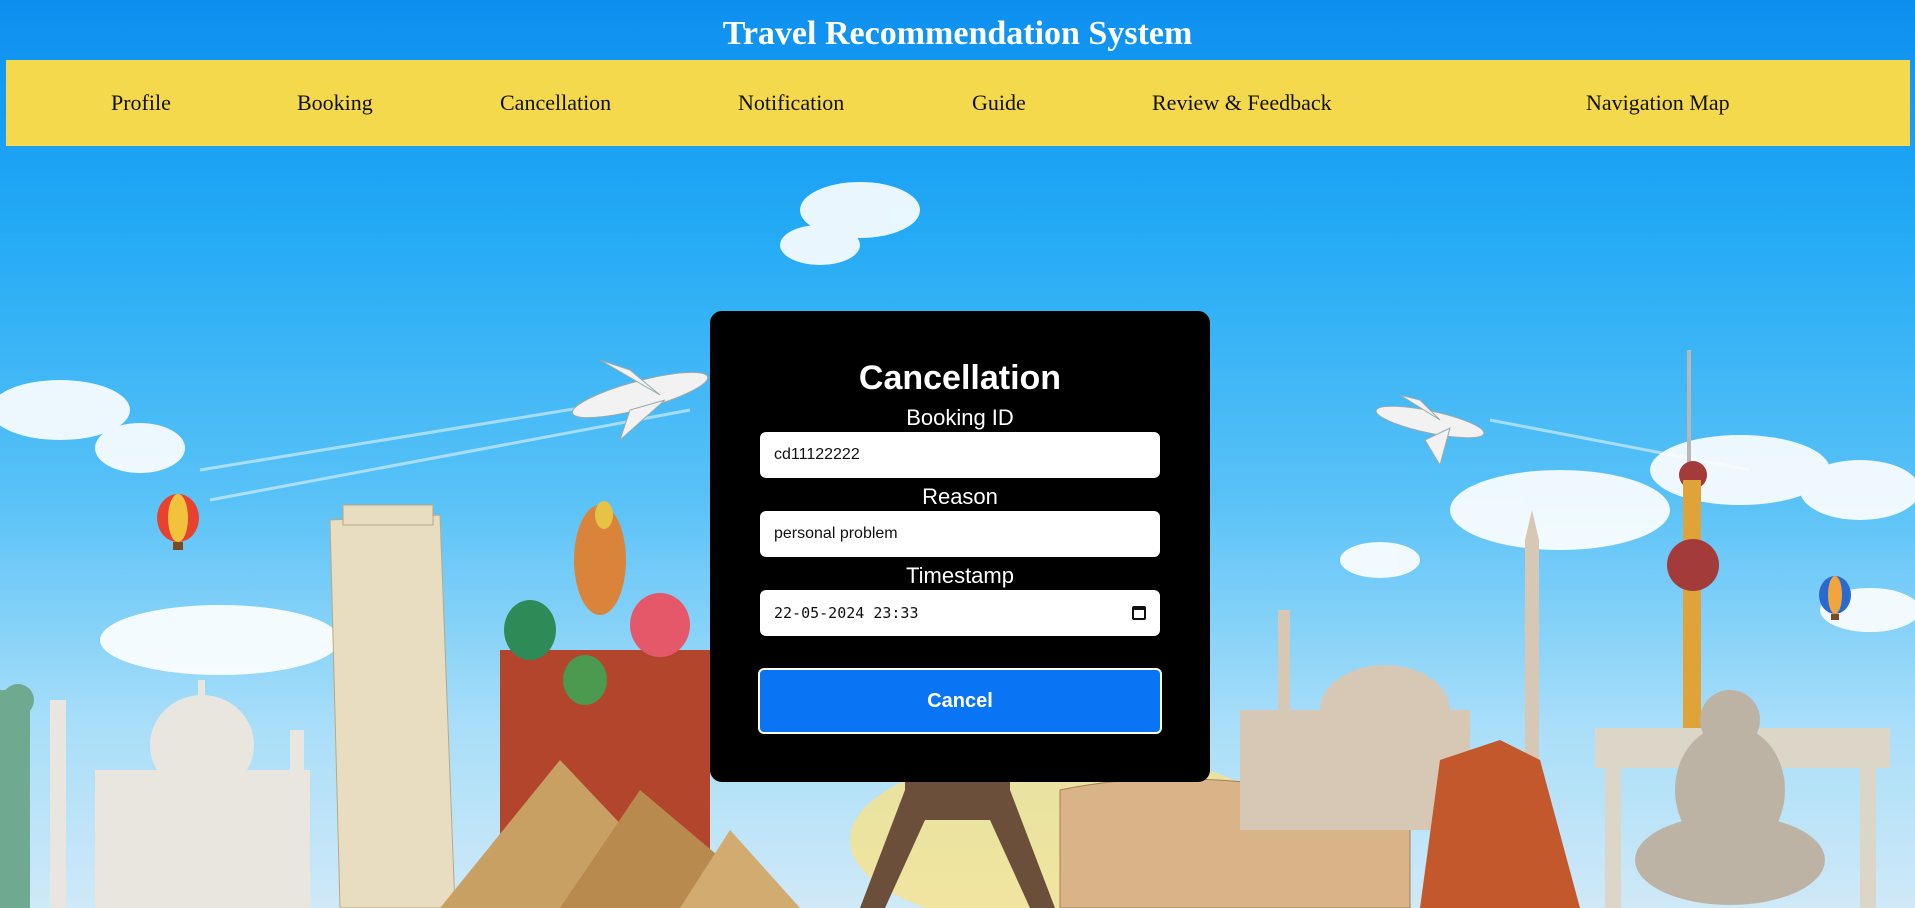 This screenshot has height=908, width=1915. I want to click on booking-id-input: cd11122222, so click(960, 455).